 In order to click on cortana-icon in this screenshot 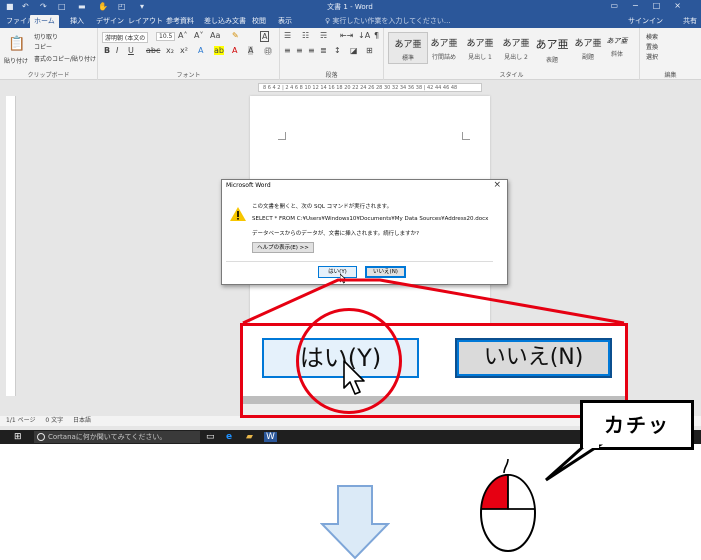, I will do `click(41, 437)`.